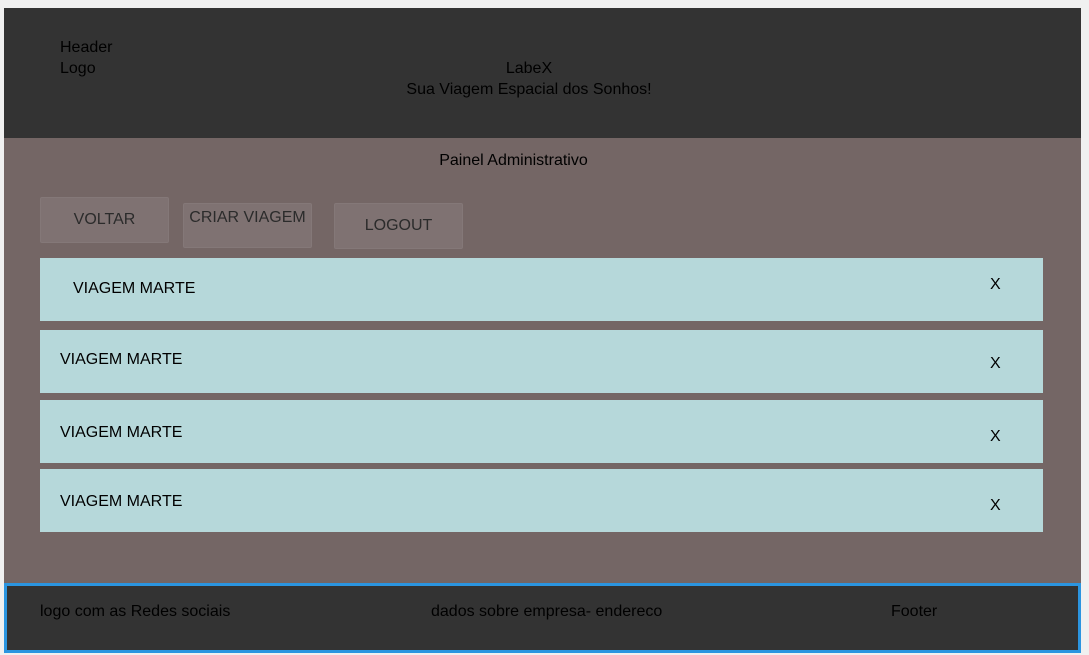 This screenshot has width=1089, height=655. Describe the element at coordinates (513, 160) in the screenshot. I see `page-title: Painel Administrativo` at that location.